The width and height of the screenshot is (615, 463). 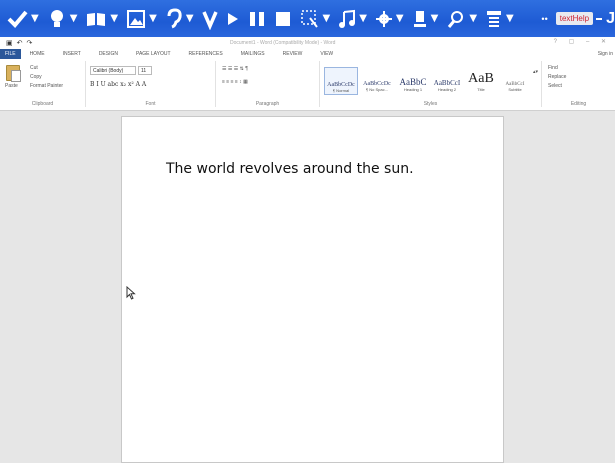 What do you see at coordinates (430, 104) in the screenshot?
I see `styles-group-label: Styles` at bounding box center [430, 104].